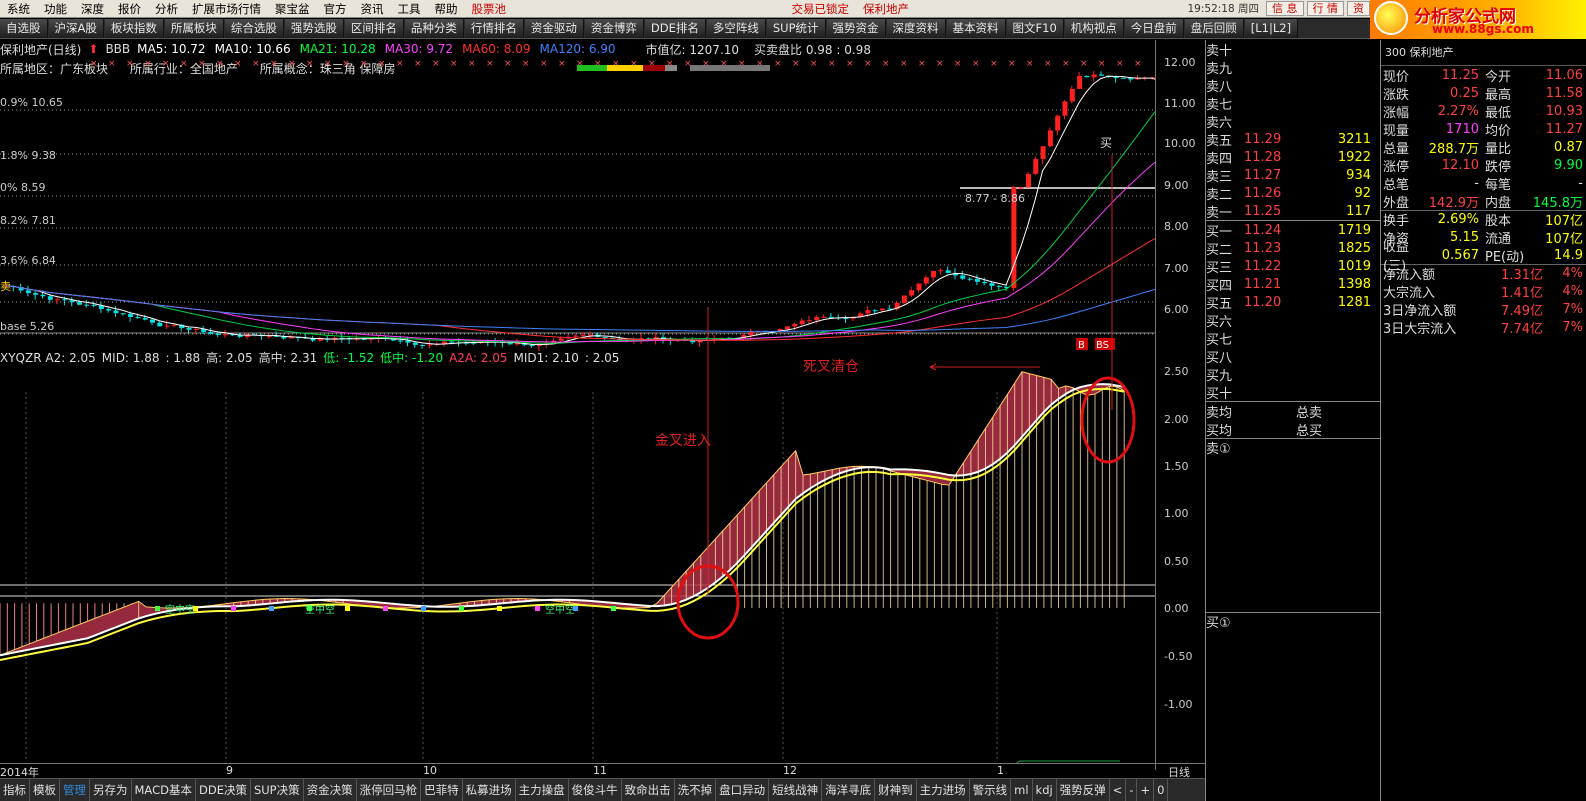 Image resolution: width=1586 pixels, height=801 pixels. What do you see at coordinates (743, 790) in the screenshot?
I see `indicator-tab-15: 盘口异动` at bounding box center [743, 790].